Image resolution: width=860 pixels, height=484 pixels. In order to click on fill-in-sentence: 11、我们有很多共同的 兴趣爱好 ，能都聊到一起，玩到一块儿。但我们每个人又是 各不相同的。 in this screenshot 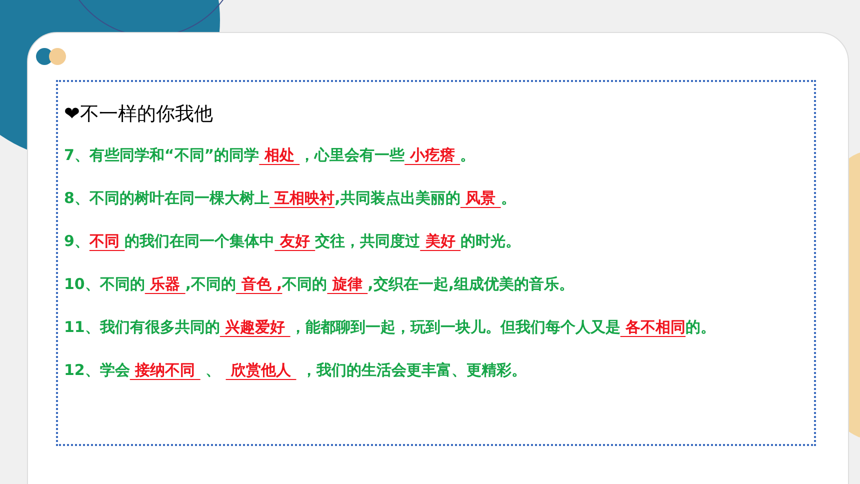, I will do `click(390, 327)`.